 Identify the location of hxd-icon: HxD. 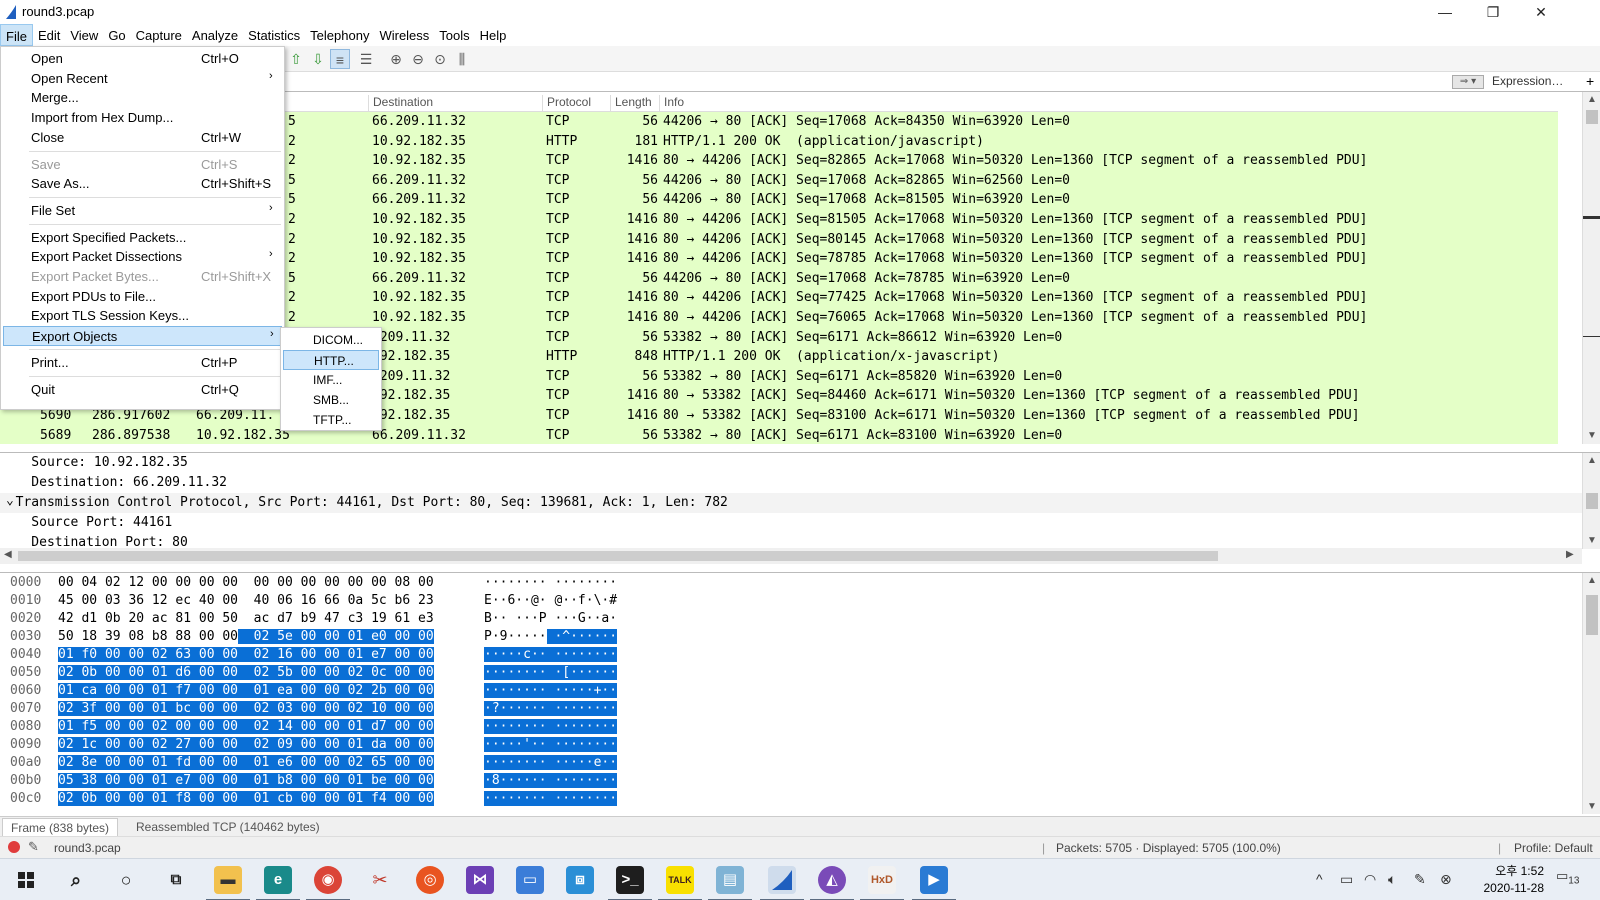
(882, 883).